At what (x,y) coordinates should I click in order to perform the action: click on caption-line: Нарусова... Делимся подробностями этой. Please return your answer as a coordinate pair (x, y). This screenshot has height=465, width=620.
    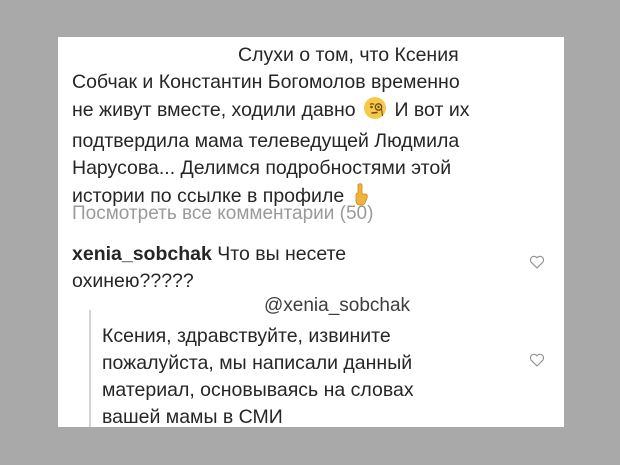
    Looking at the image, I should click on (262, 168).